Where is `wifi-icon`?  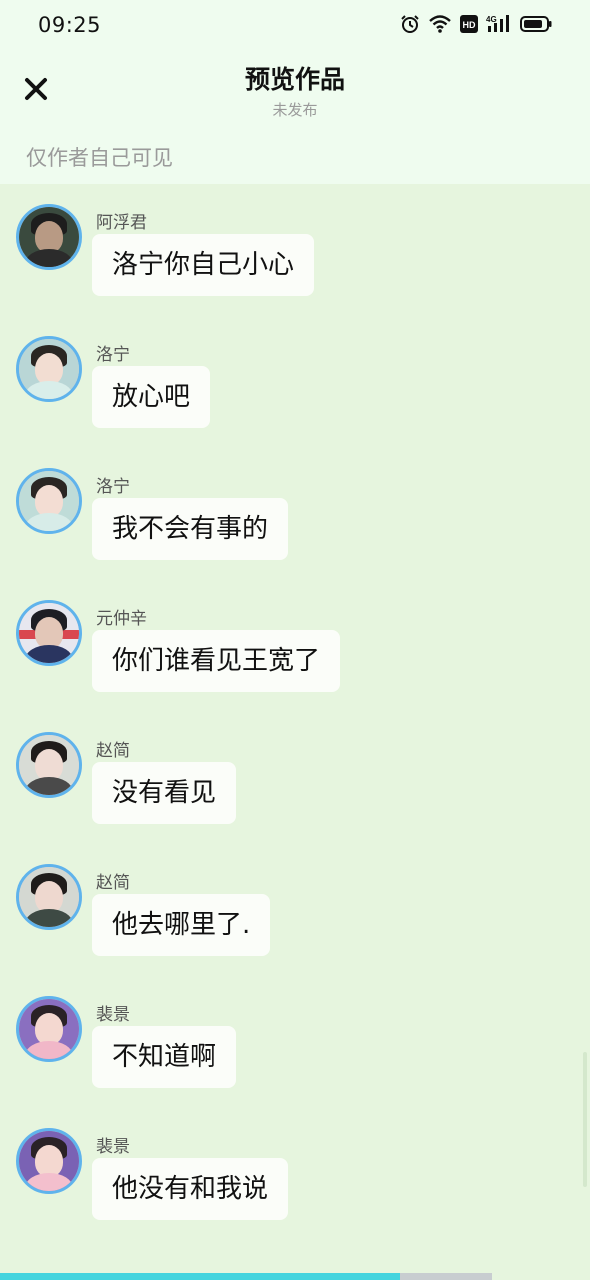 wifi-icon is located at coordinates (440, 24).